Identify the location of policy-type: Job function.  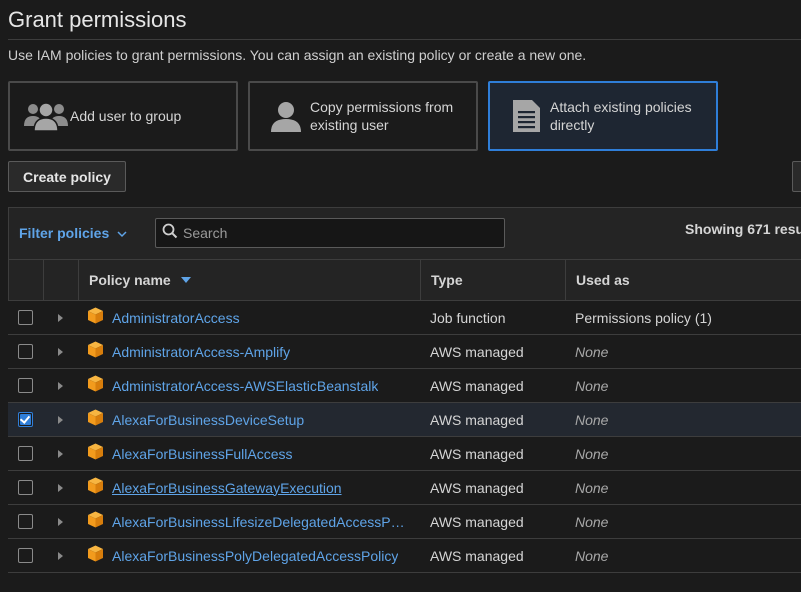
(468, 317).